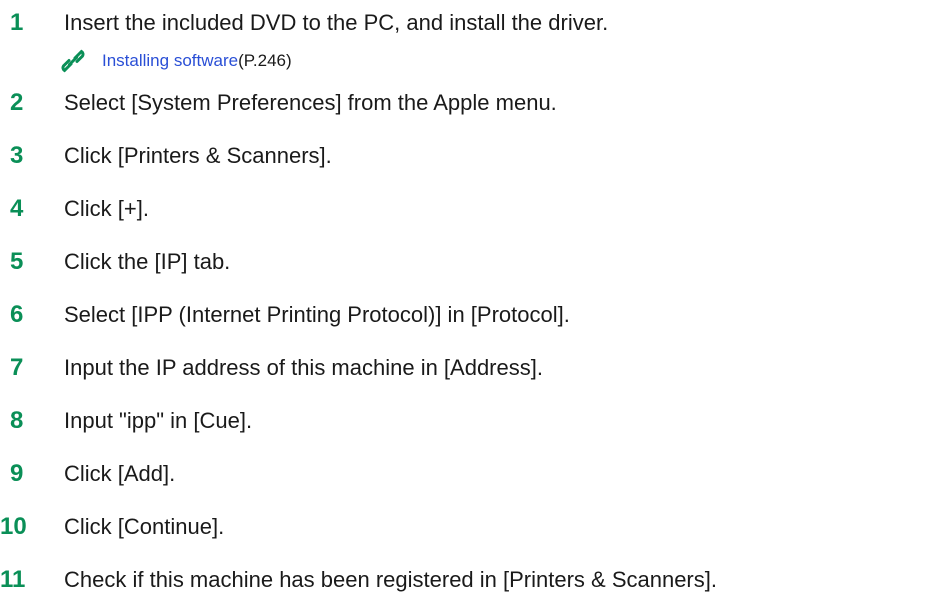 The width and height of the screenshot is (933, 610). Describe the element at coordinates (144, 526) in the screenshot. I see `step-text: Click [Continue].` at that location.